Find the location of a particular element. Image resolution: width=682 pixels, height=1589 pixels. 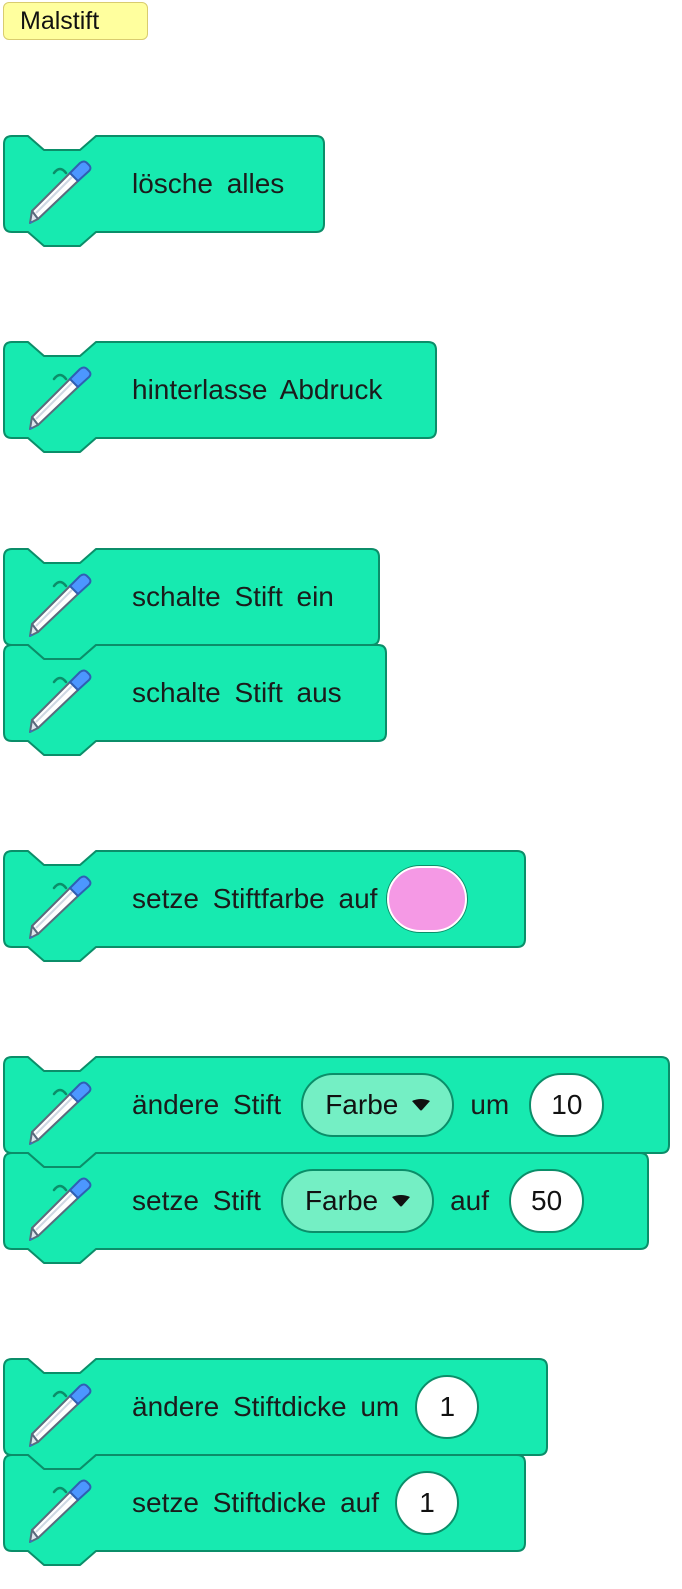

block-label: setze Stiftdicke auf is located at coordinates (256, 1502).